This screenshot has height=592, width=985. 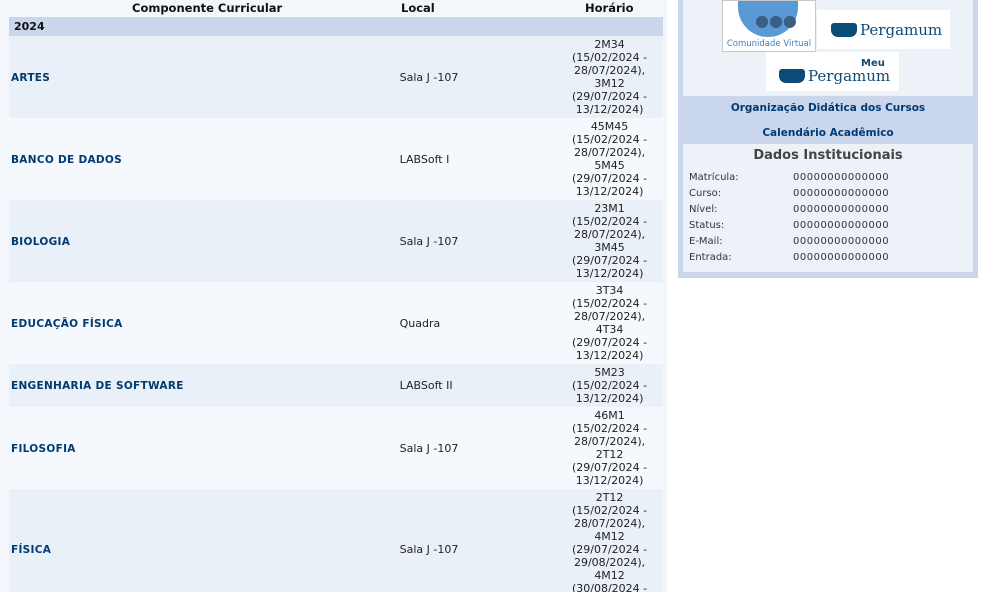 I want to click on dados-label: E-Mail:, so click(x=706, y=241).